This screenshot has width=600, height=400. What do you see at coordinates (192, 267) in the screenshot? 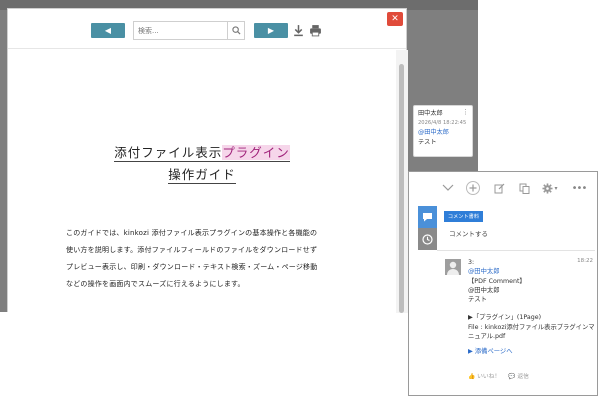
I see `body-line: プレビュー表示し、印刷・ダウンロード・テキスト検索・ズーム・ページ移動` at bounding box center [192, 267].